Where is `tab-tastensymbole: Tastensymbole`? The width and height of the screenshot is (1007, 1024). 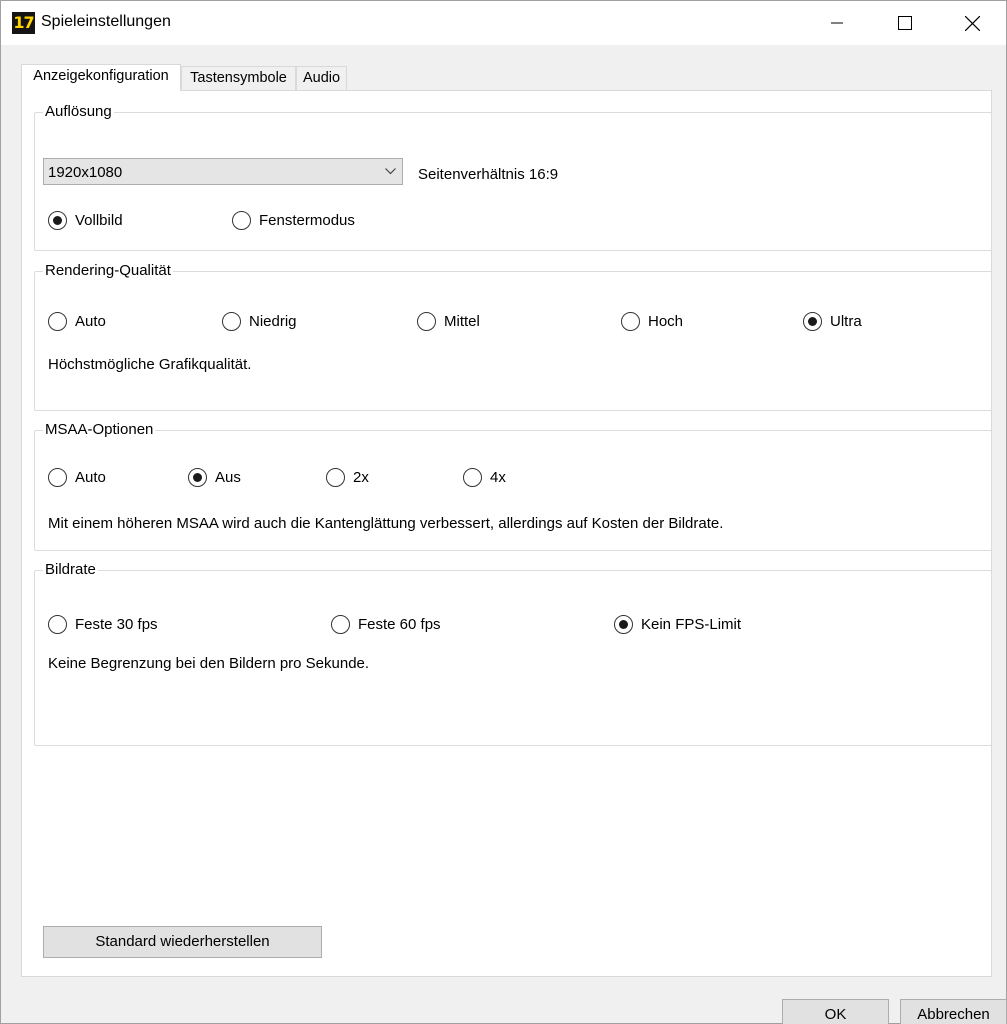 tab-tastensymbole: Tastensymbole is located at coordinates (238, 78).